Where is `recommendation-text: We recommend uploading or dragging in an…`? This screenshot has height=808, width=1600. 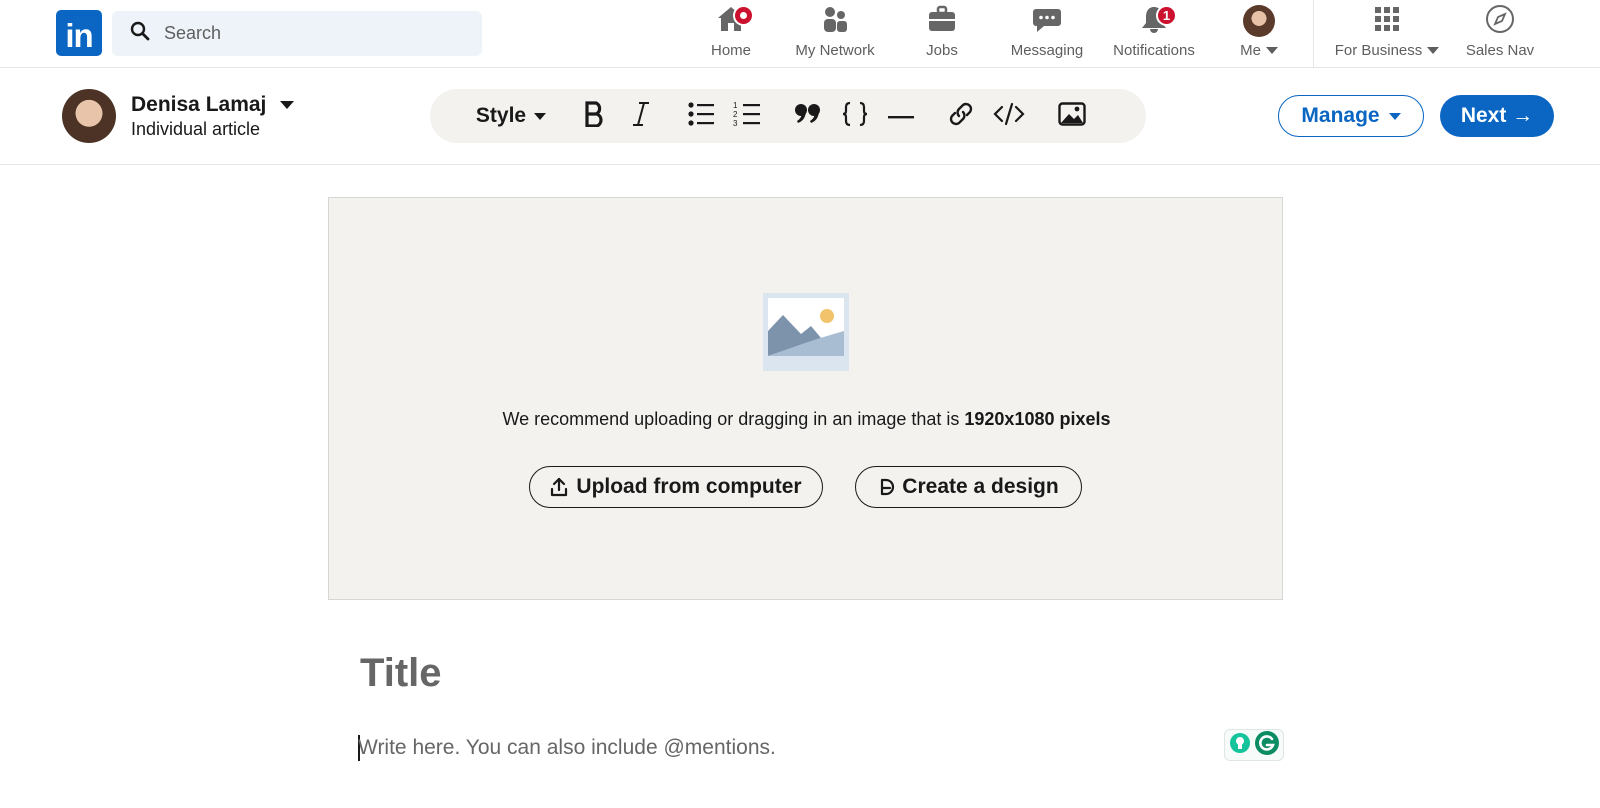
recommendation-text: We recommend uploading or dragging in an… is located at coordinates (733, 419).